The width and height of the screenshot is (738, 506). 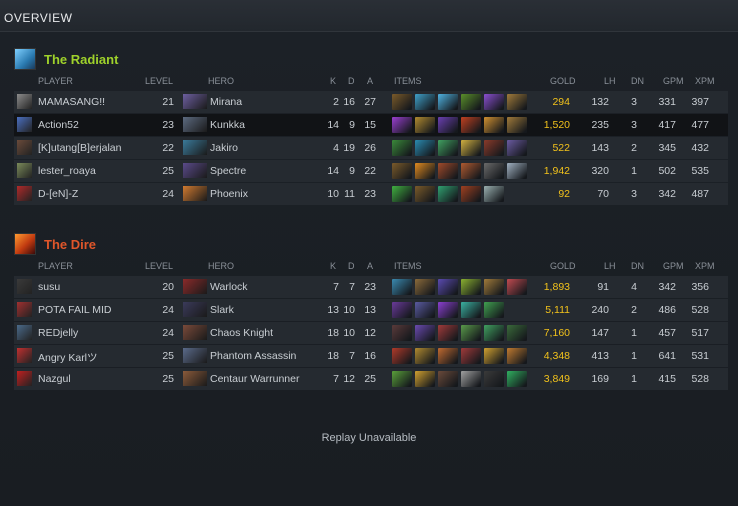 What do you see at coordinates (270, 379) in the screenshot?
I see `cell-hero: Centaur Warrunner` at bounding box center [270, 379].